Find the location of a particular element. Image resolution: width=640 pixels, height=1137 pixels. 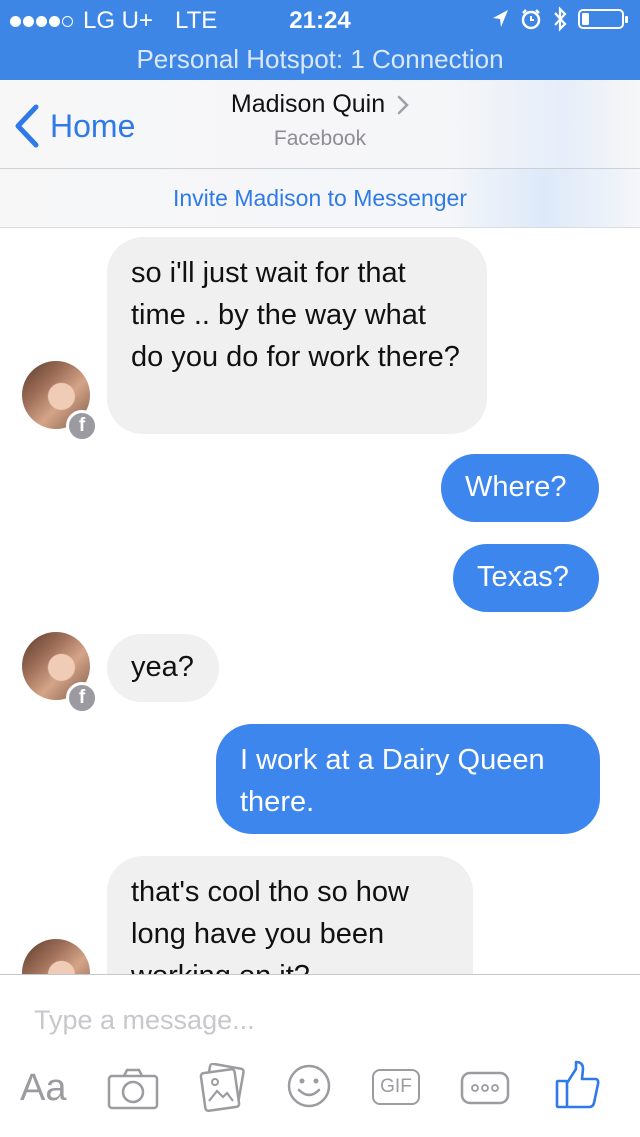

thumbs-up-icon is located at coordinates (578, 1085).